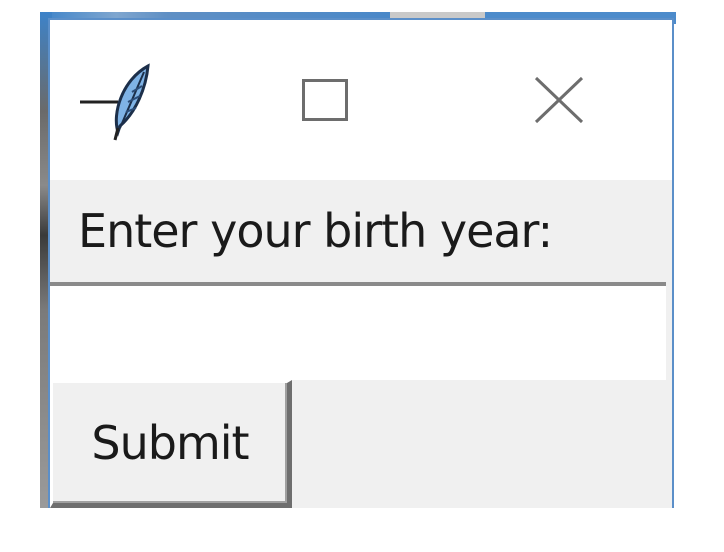 The image size is (724, 552). I want to click on birth-year-label: Enter your birth year:, so click(315, 231).